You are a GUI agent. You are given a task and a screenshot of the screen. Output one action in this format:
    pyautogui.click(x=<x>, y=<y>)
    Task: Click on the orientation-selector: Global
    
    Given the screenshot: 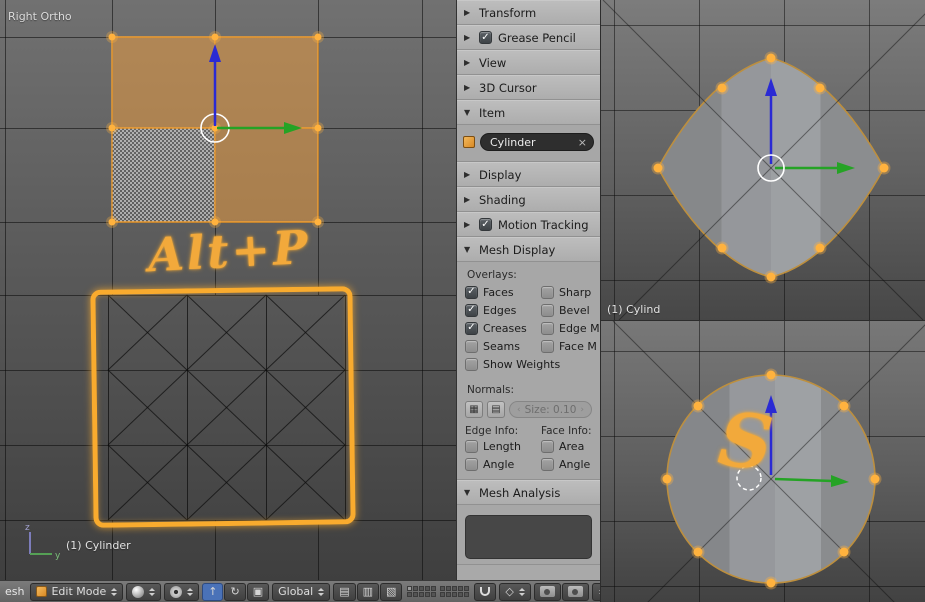 What is the action you would take?
    pyautogui.click(x=301, y=591)
    